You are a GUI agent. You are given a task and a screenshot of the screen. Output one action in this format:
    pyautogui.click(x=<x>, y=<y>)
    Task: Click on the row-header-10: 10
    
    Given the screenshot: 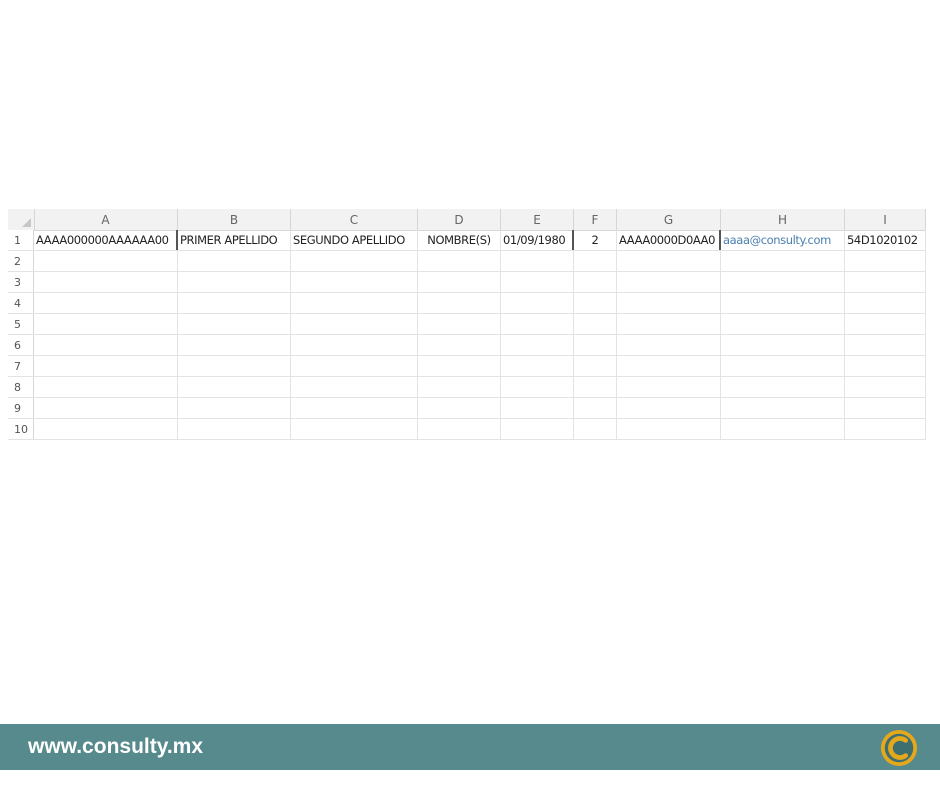 What is the action you would take?
    pyautogui.click(x=21, y=429)
    